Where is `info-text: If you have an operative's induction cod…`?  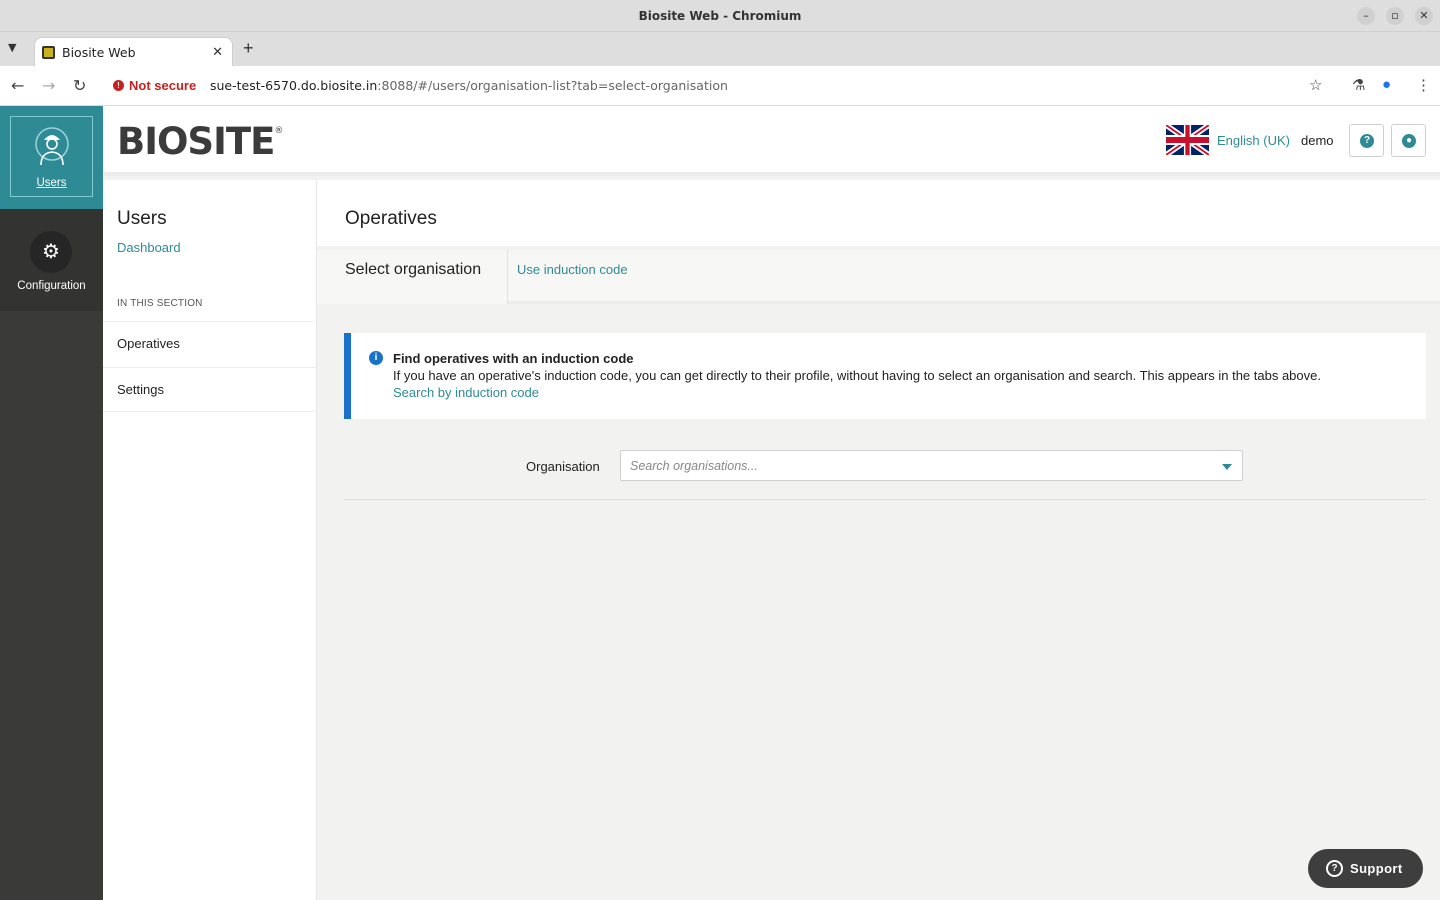
info-text: If you have an operative's induction cod… is located at coordinates (857, 375).